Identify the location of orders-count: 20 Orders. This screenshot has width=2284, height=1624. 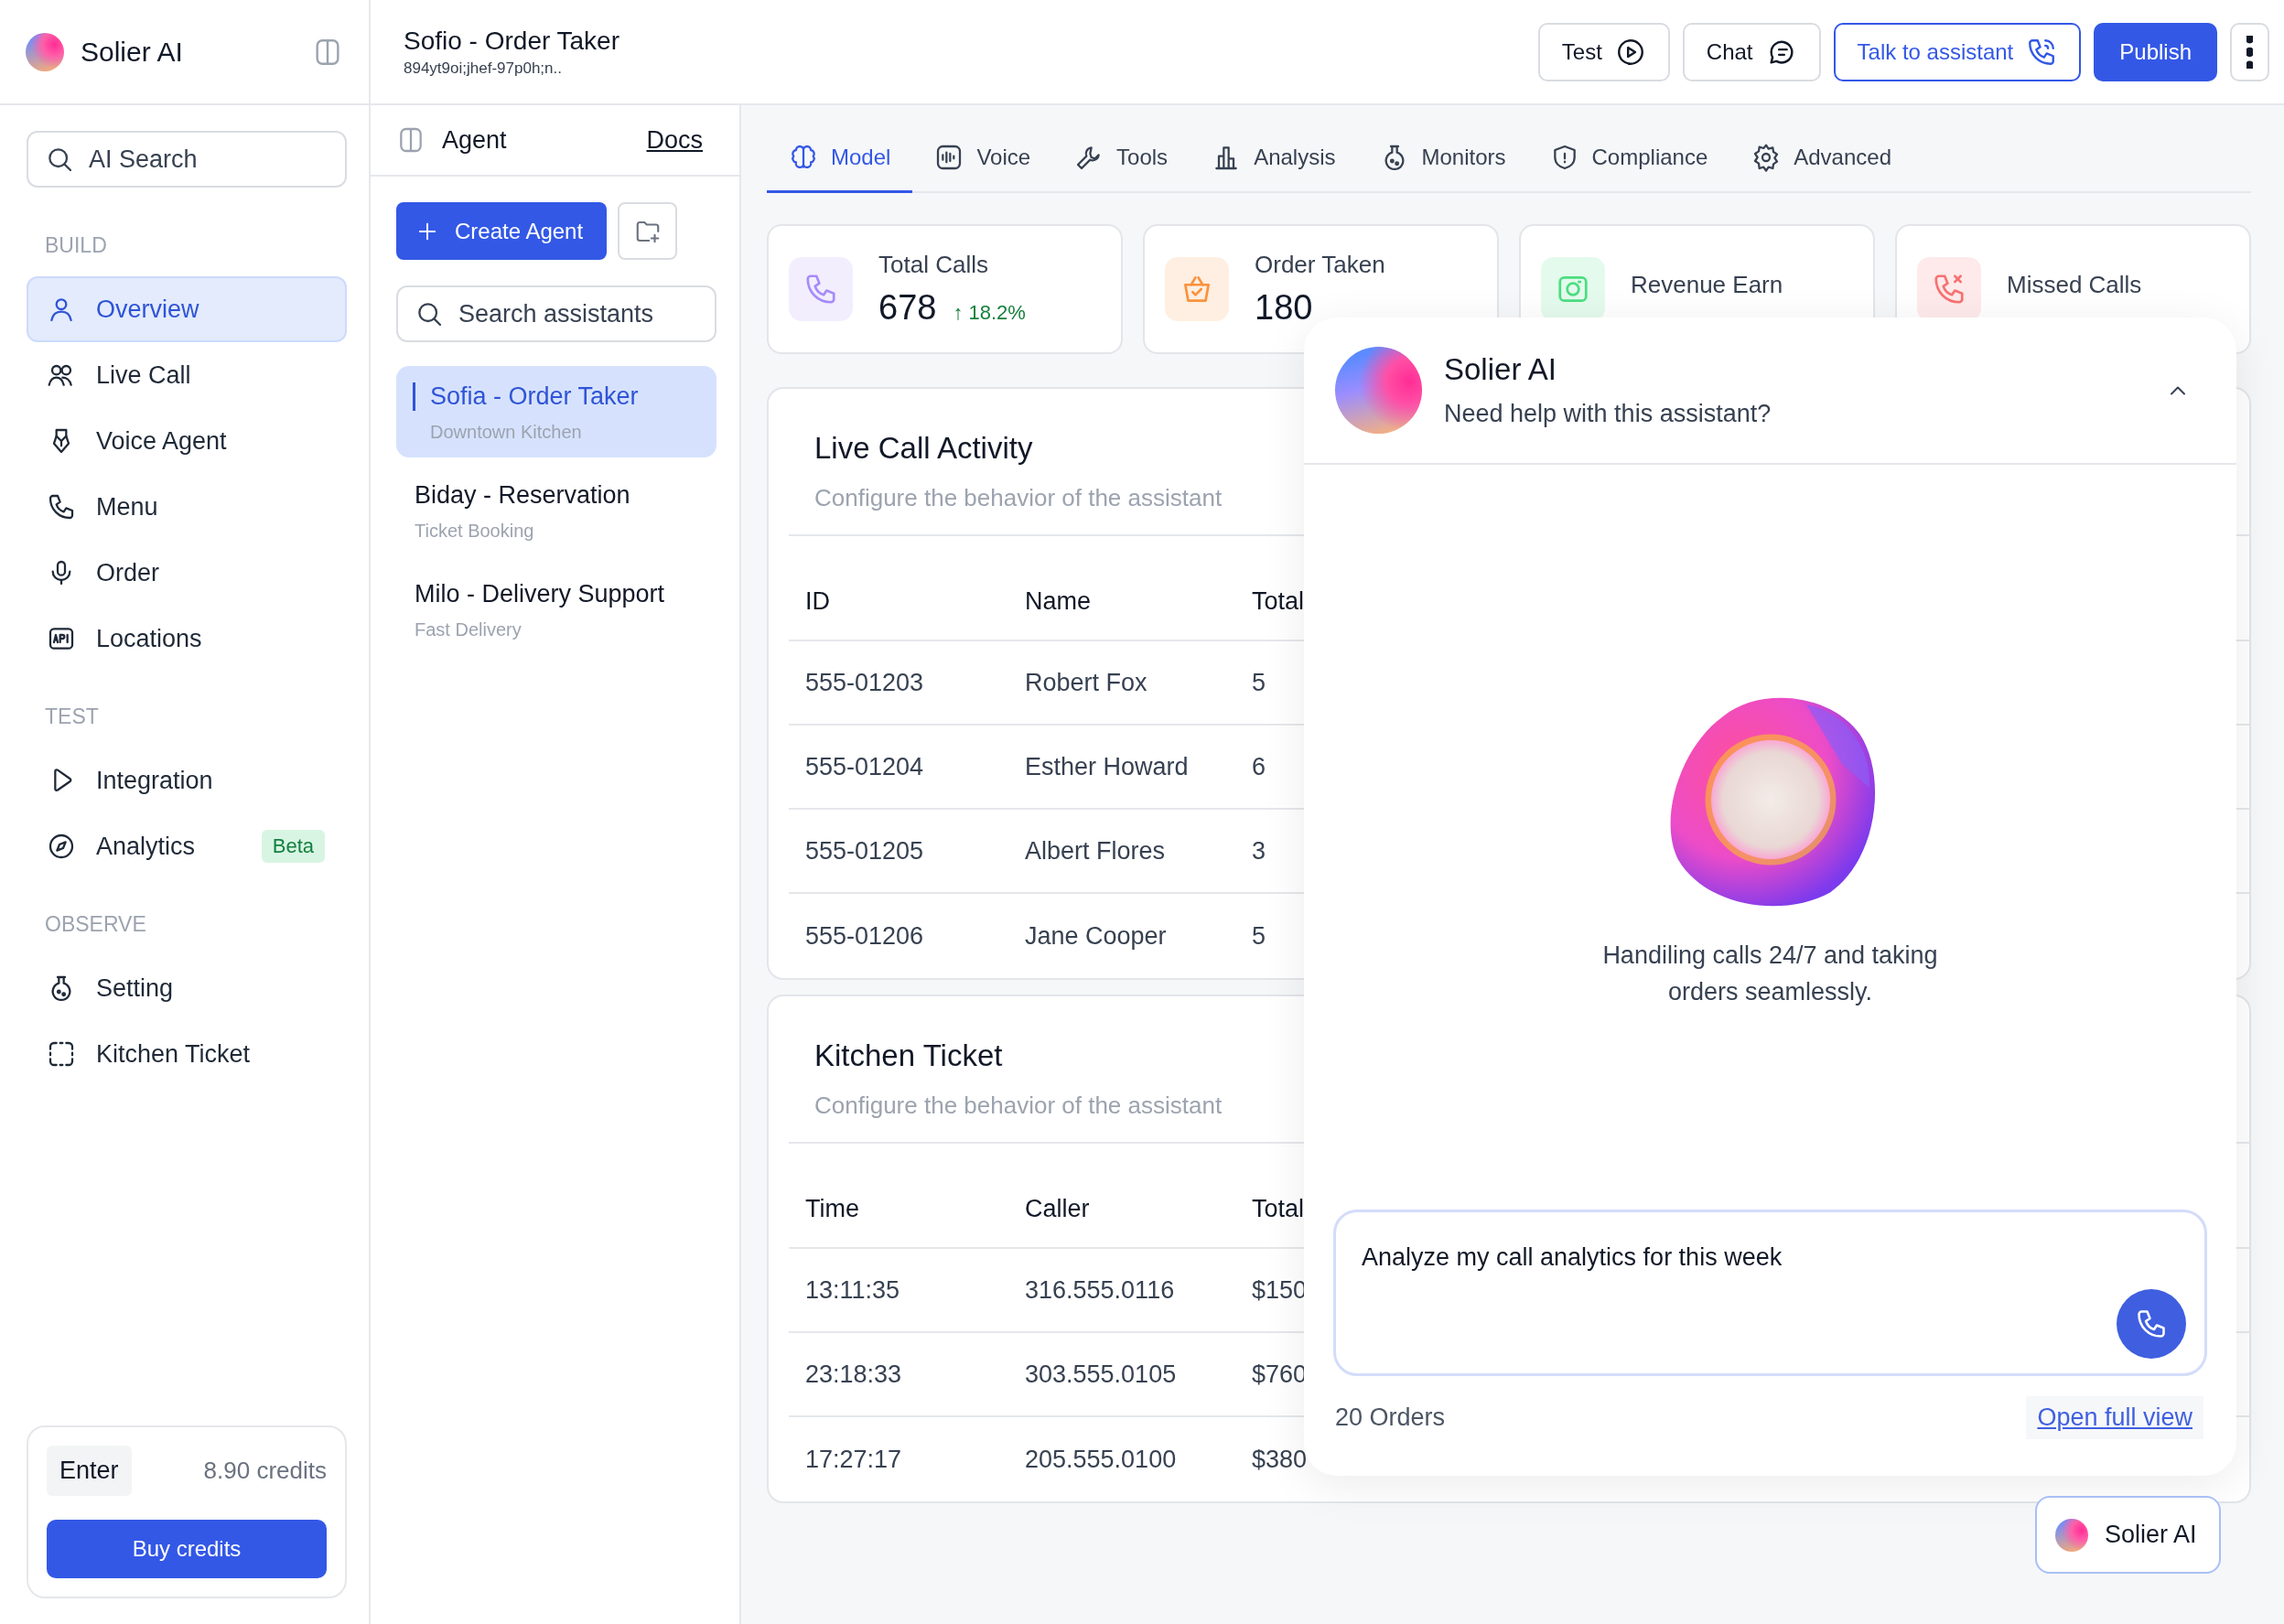
(1390, 1418).